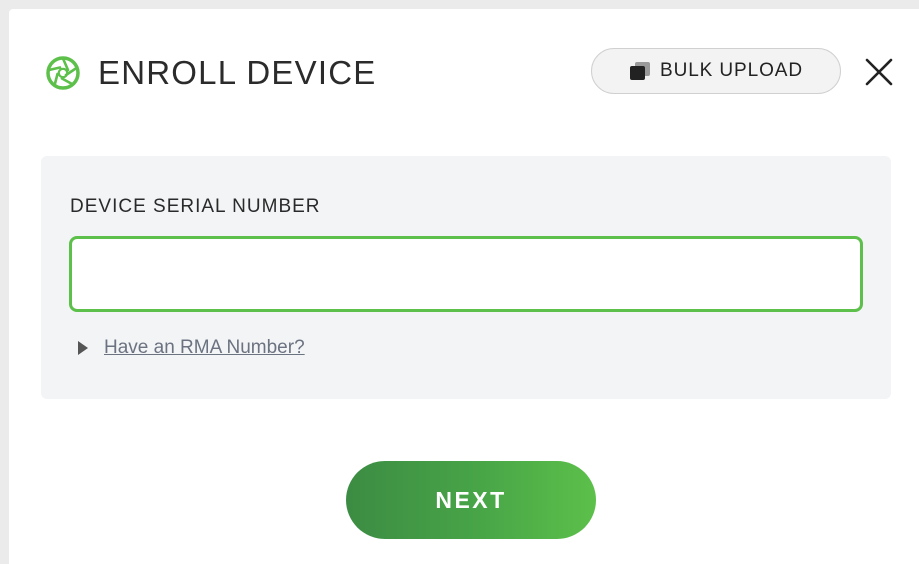 Image resolution: width=919 pixels, height=564 pixels. I want to click on close-icon, so click(879, 72).